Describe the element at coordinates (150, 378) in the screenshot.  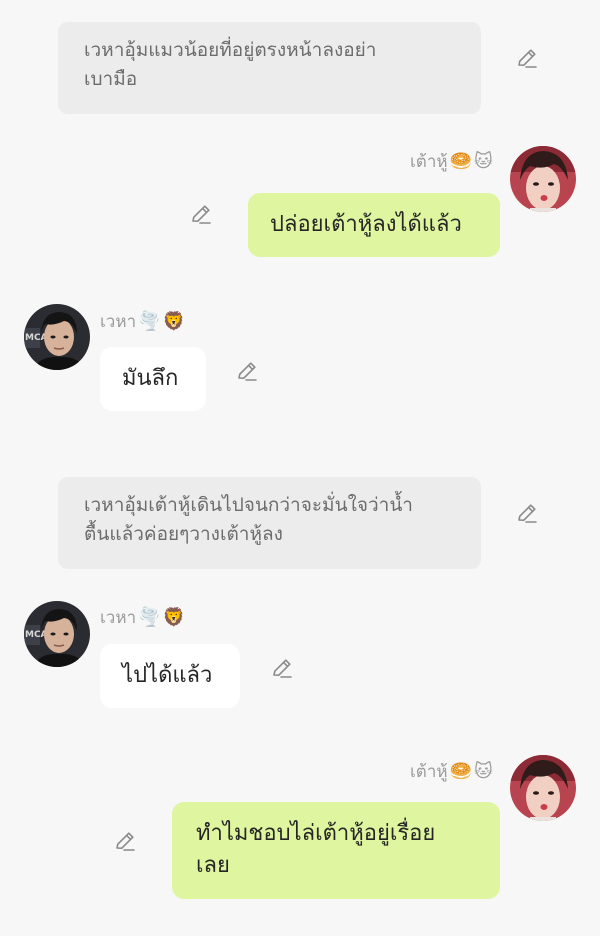
I see `message-text: มันลึก` at that location.